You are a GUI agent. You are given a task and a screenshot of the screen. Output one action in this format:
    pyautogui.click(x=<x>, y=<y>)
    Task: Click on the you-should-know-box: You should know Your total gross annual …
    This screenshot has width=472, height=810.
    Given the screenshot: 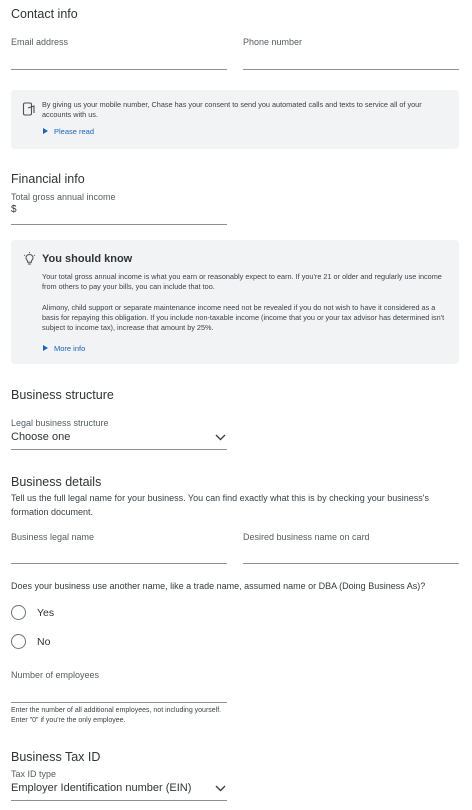 What is the action you would take?
    pyautogui.click(x=235, y=302)
    